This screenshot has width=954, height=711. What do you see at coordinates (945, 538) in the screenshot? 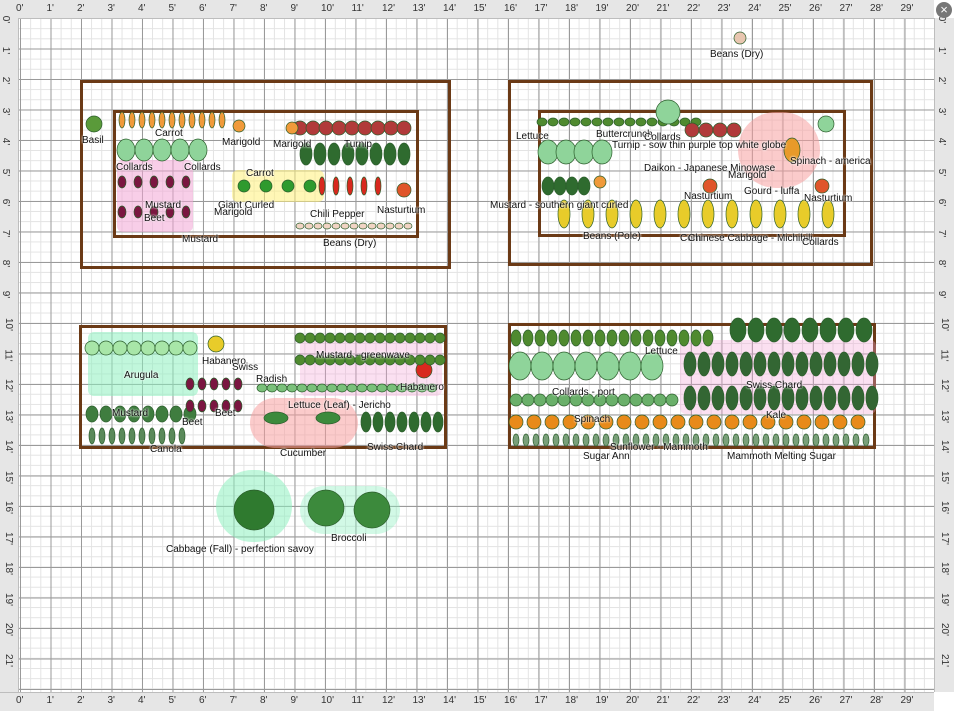
I see `ruler-tick-right: 17'` at bounding box center [945, 538].